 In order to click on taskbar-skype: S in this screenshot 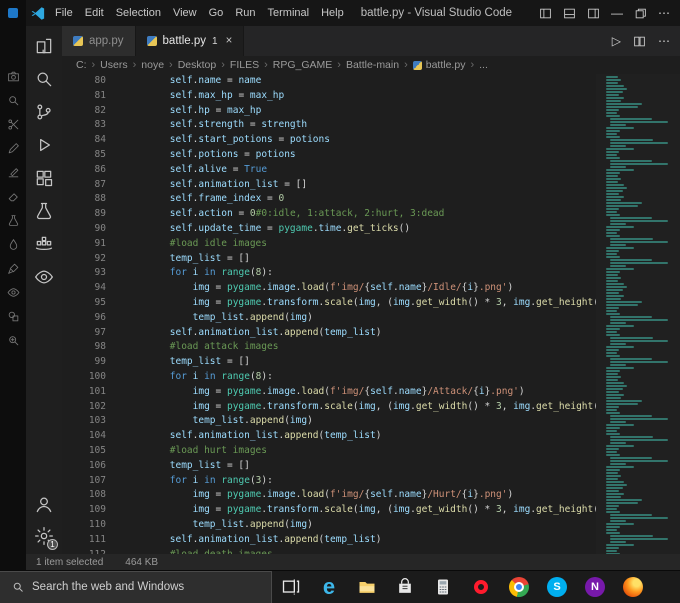, I will do `click(557, 587)`.